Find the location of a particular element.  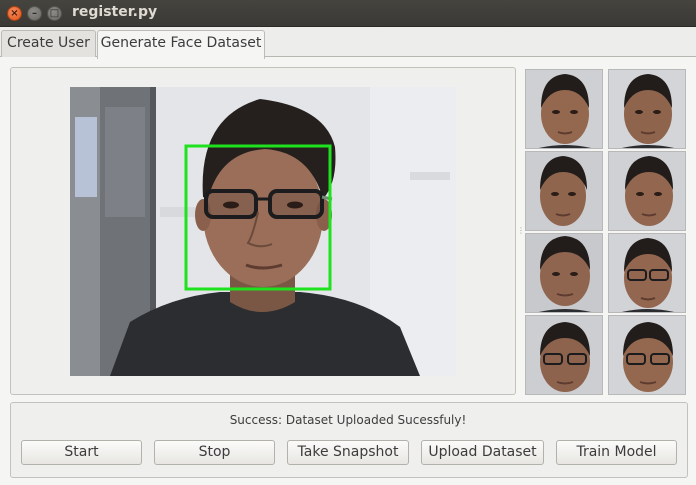

maximize-icon: □ is located at coordinates (54, 13).